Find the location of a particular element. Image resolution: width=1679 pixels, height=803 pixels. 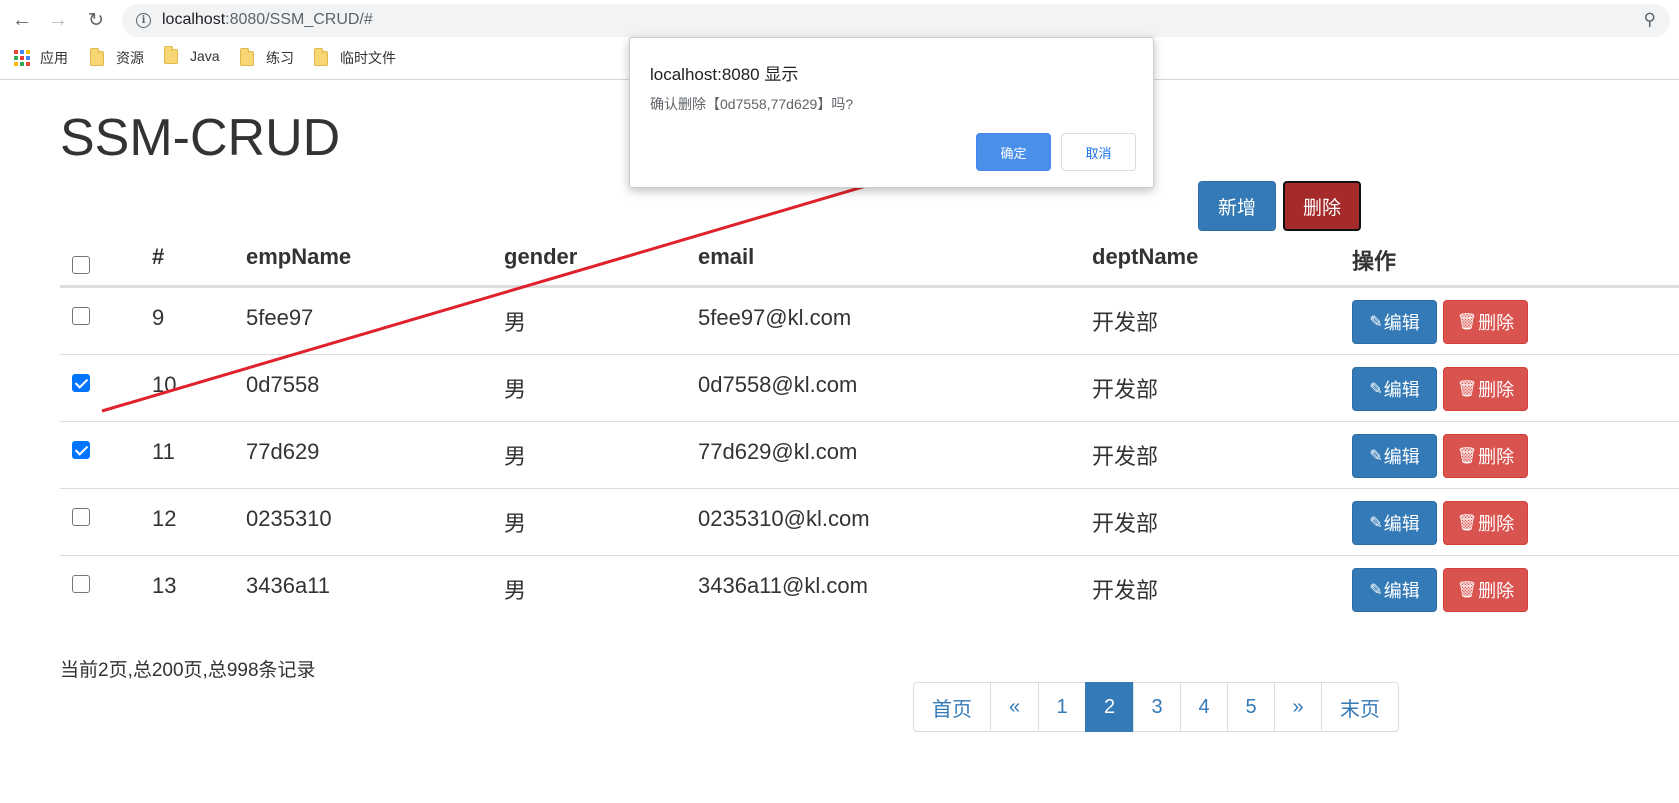

cell-id: 9 is located at coordinates (158, 317).